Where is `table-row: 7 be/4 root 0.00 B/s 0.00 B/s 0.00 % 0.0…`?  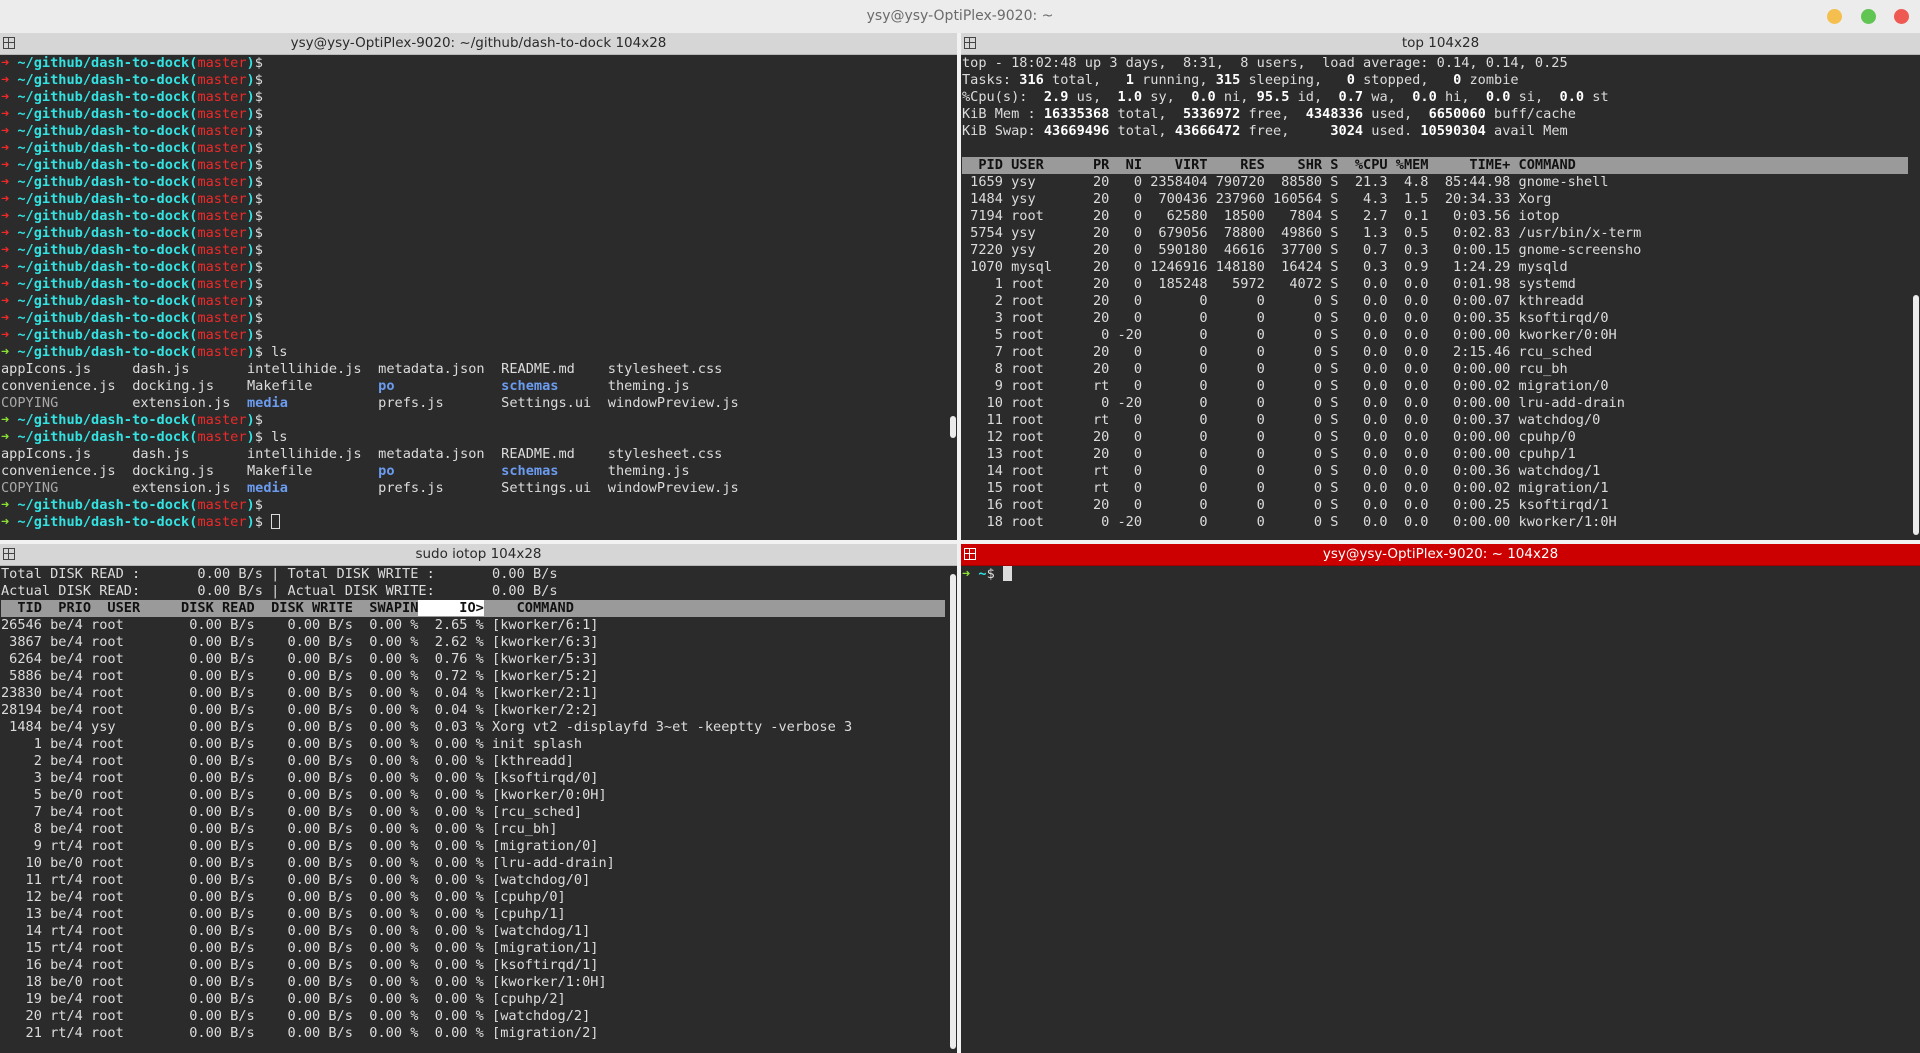 table-row: 7 be/4 root 0.00 B/s 0.00 B/s 0.00 % 0.0… is located at coordinates (473, 812).